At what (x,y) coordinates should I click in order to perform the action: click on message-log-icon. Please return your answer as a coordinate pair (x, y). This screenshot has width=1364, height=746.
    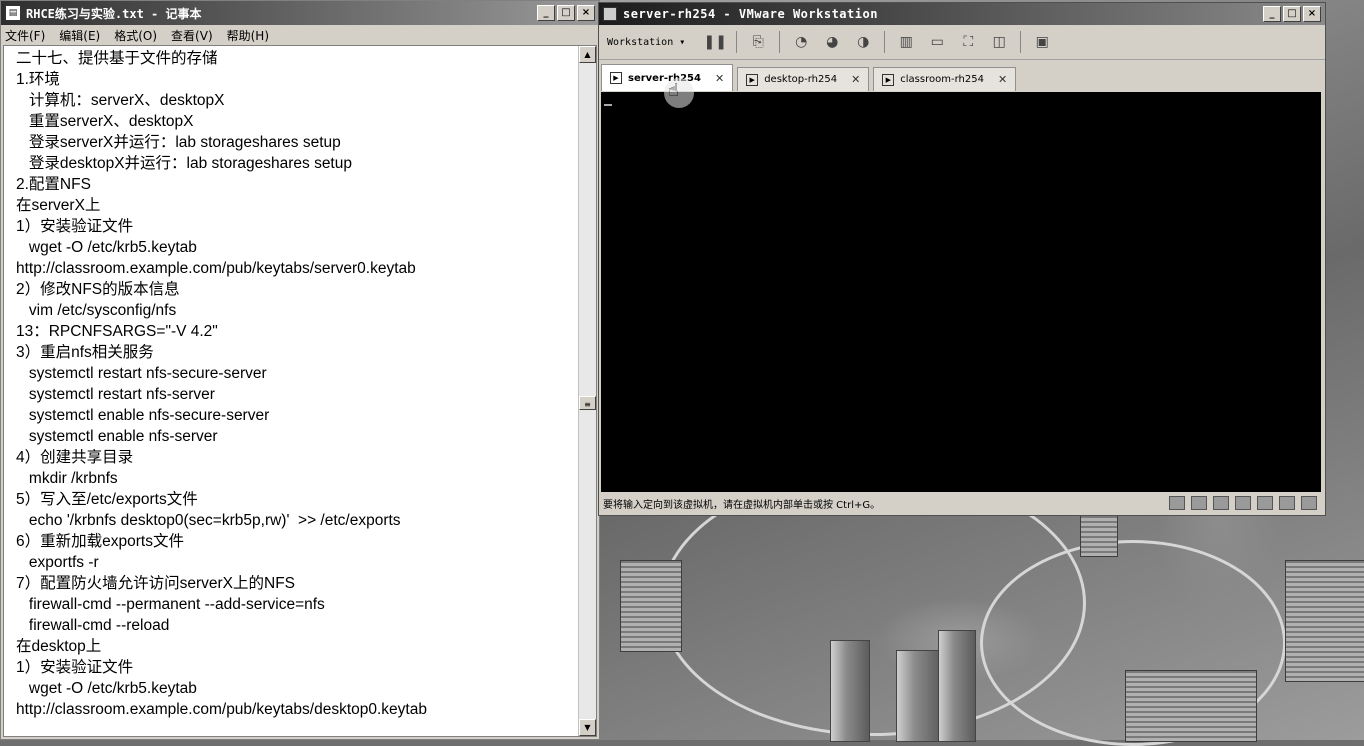
    Looking at the image, I should click on (1309, 503).